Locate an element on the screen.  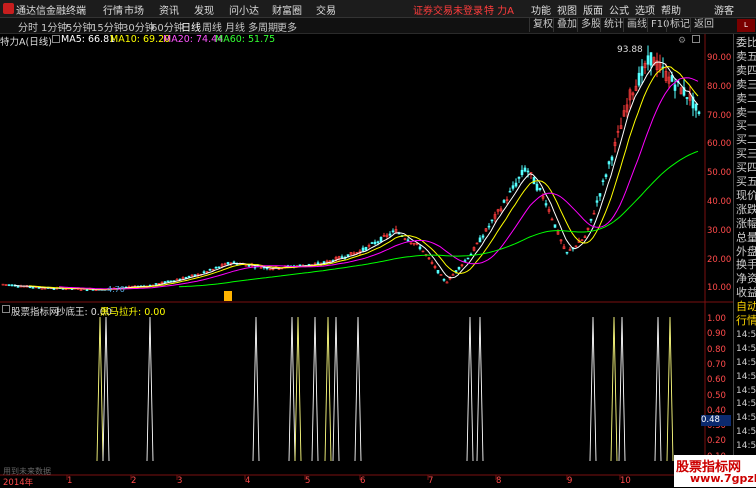
period-more: 更多 is located at coordinates (287, 26).